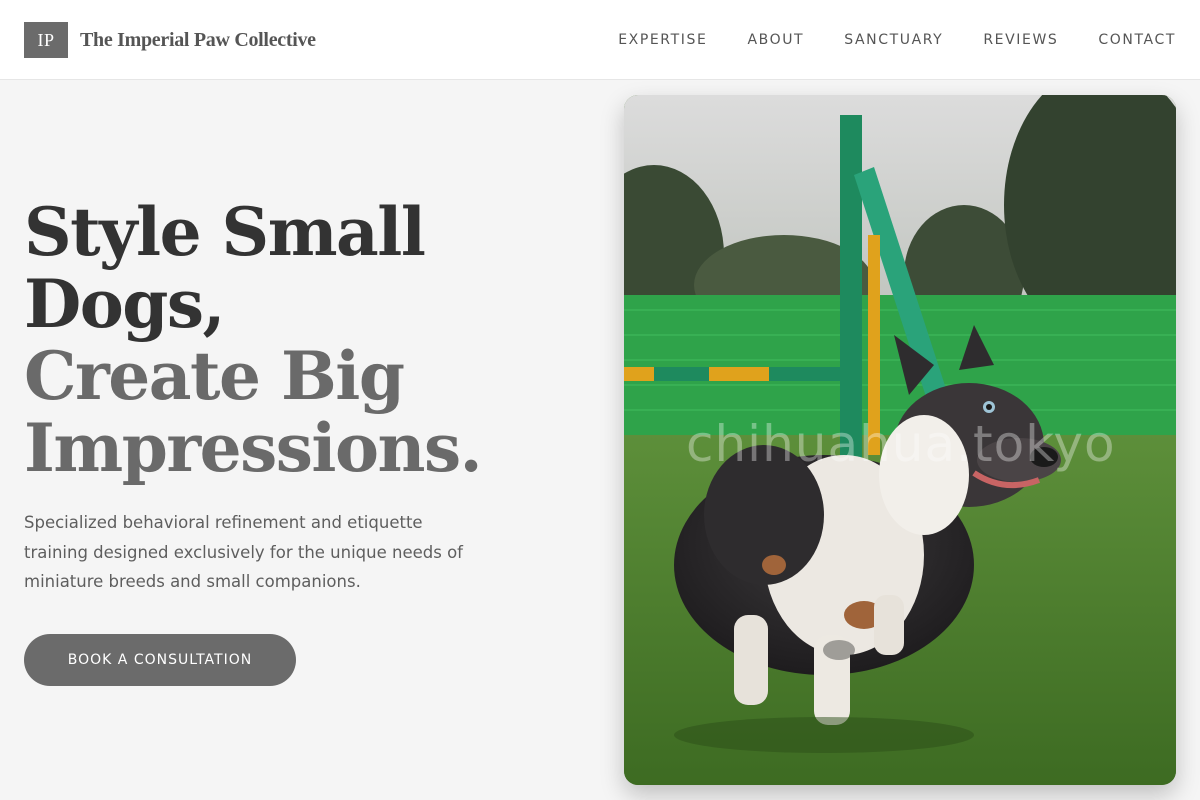 Image resolution: width=1200 pixels, height=800 pixels. What do you see at coordinates (214, 376) in the screenshot?
I see `headline-line-3: Create Big` at bounding box center [214, 376].